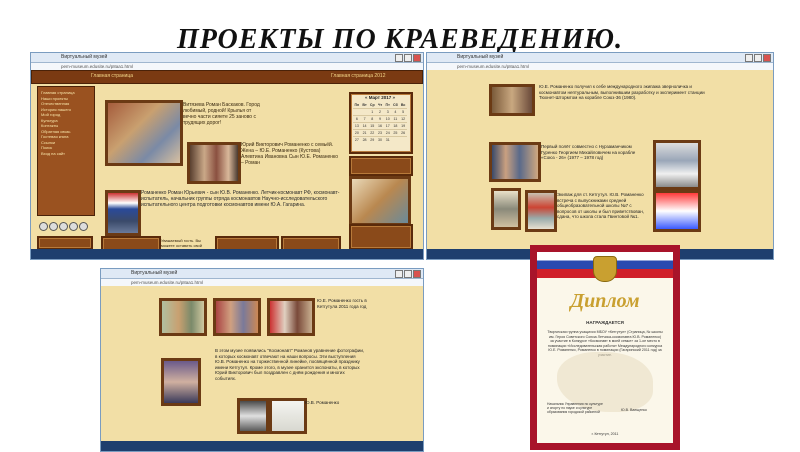 This screenshot has width=800, height=452. What do you see at coordinates (605, 434) in the screenshot?
I see `diploma-place: г. Кетгутул, 2011` at bounding box center [605, 434].